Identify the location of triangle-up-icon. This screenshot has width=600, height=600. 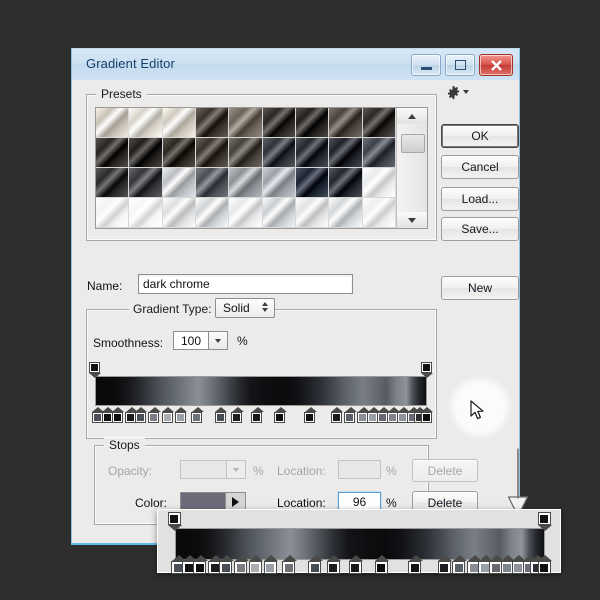
(412, 116).